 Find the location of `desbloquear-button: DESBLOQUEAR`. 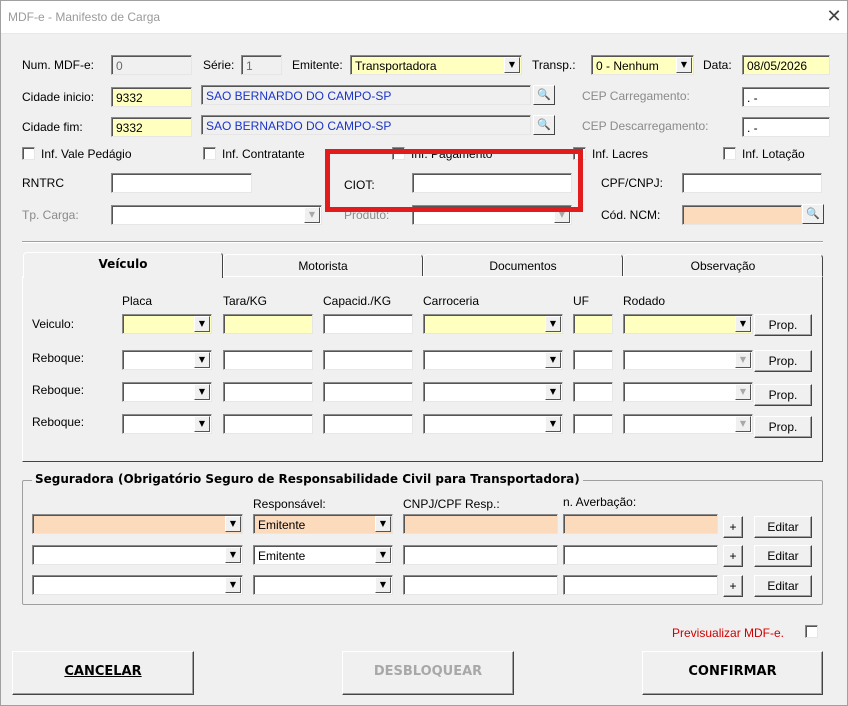

desbloquear-button: DESBLOQUEAR is located at coordinates (428, 673).